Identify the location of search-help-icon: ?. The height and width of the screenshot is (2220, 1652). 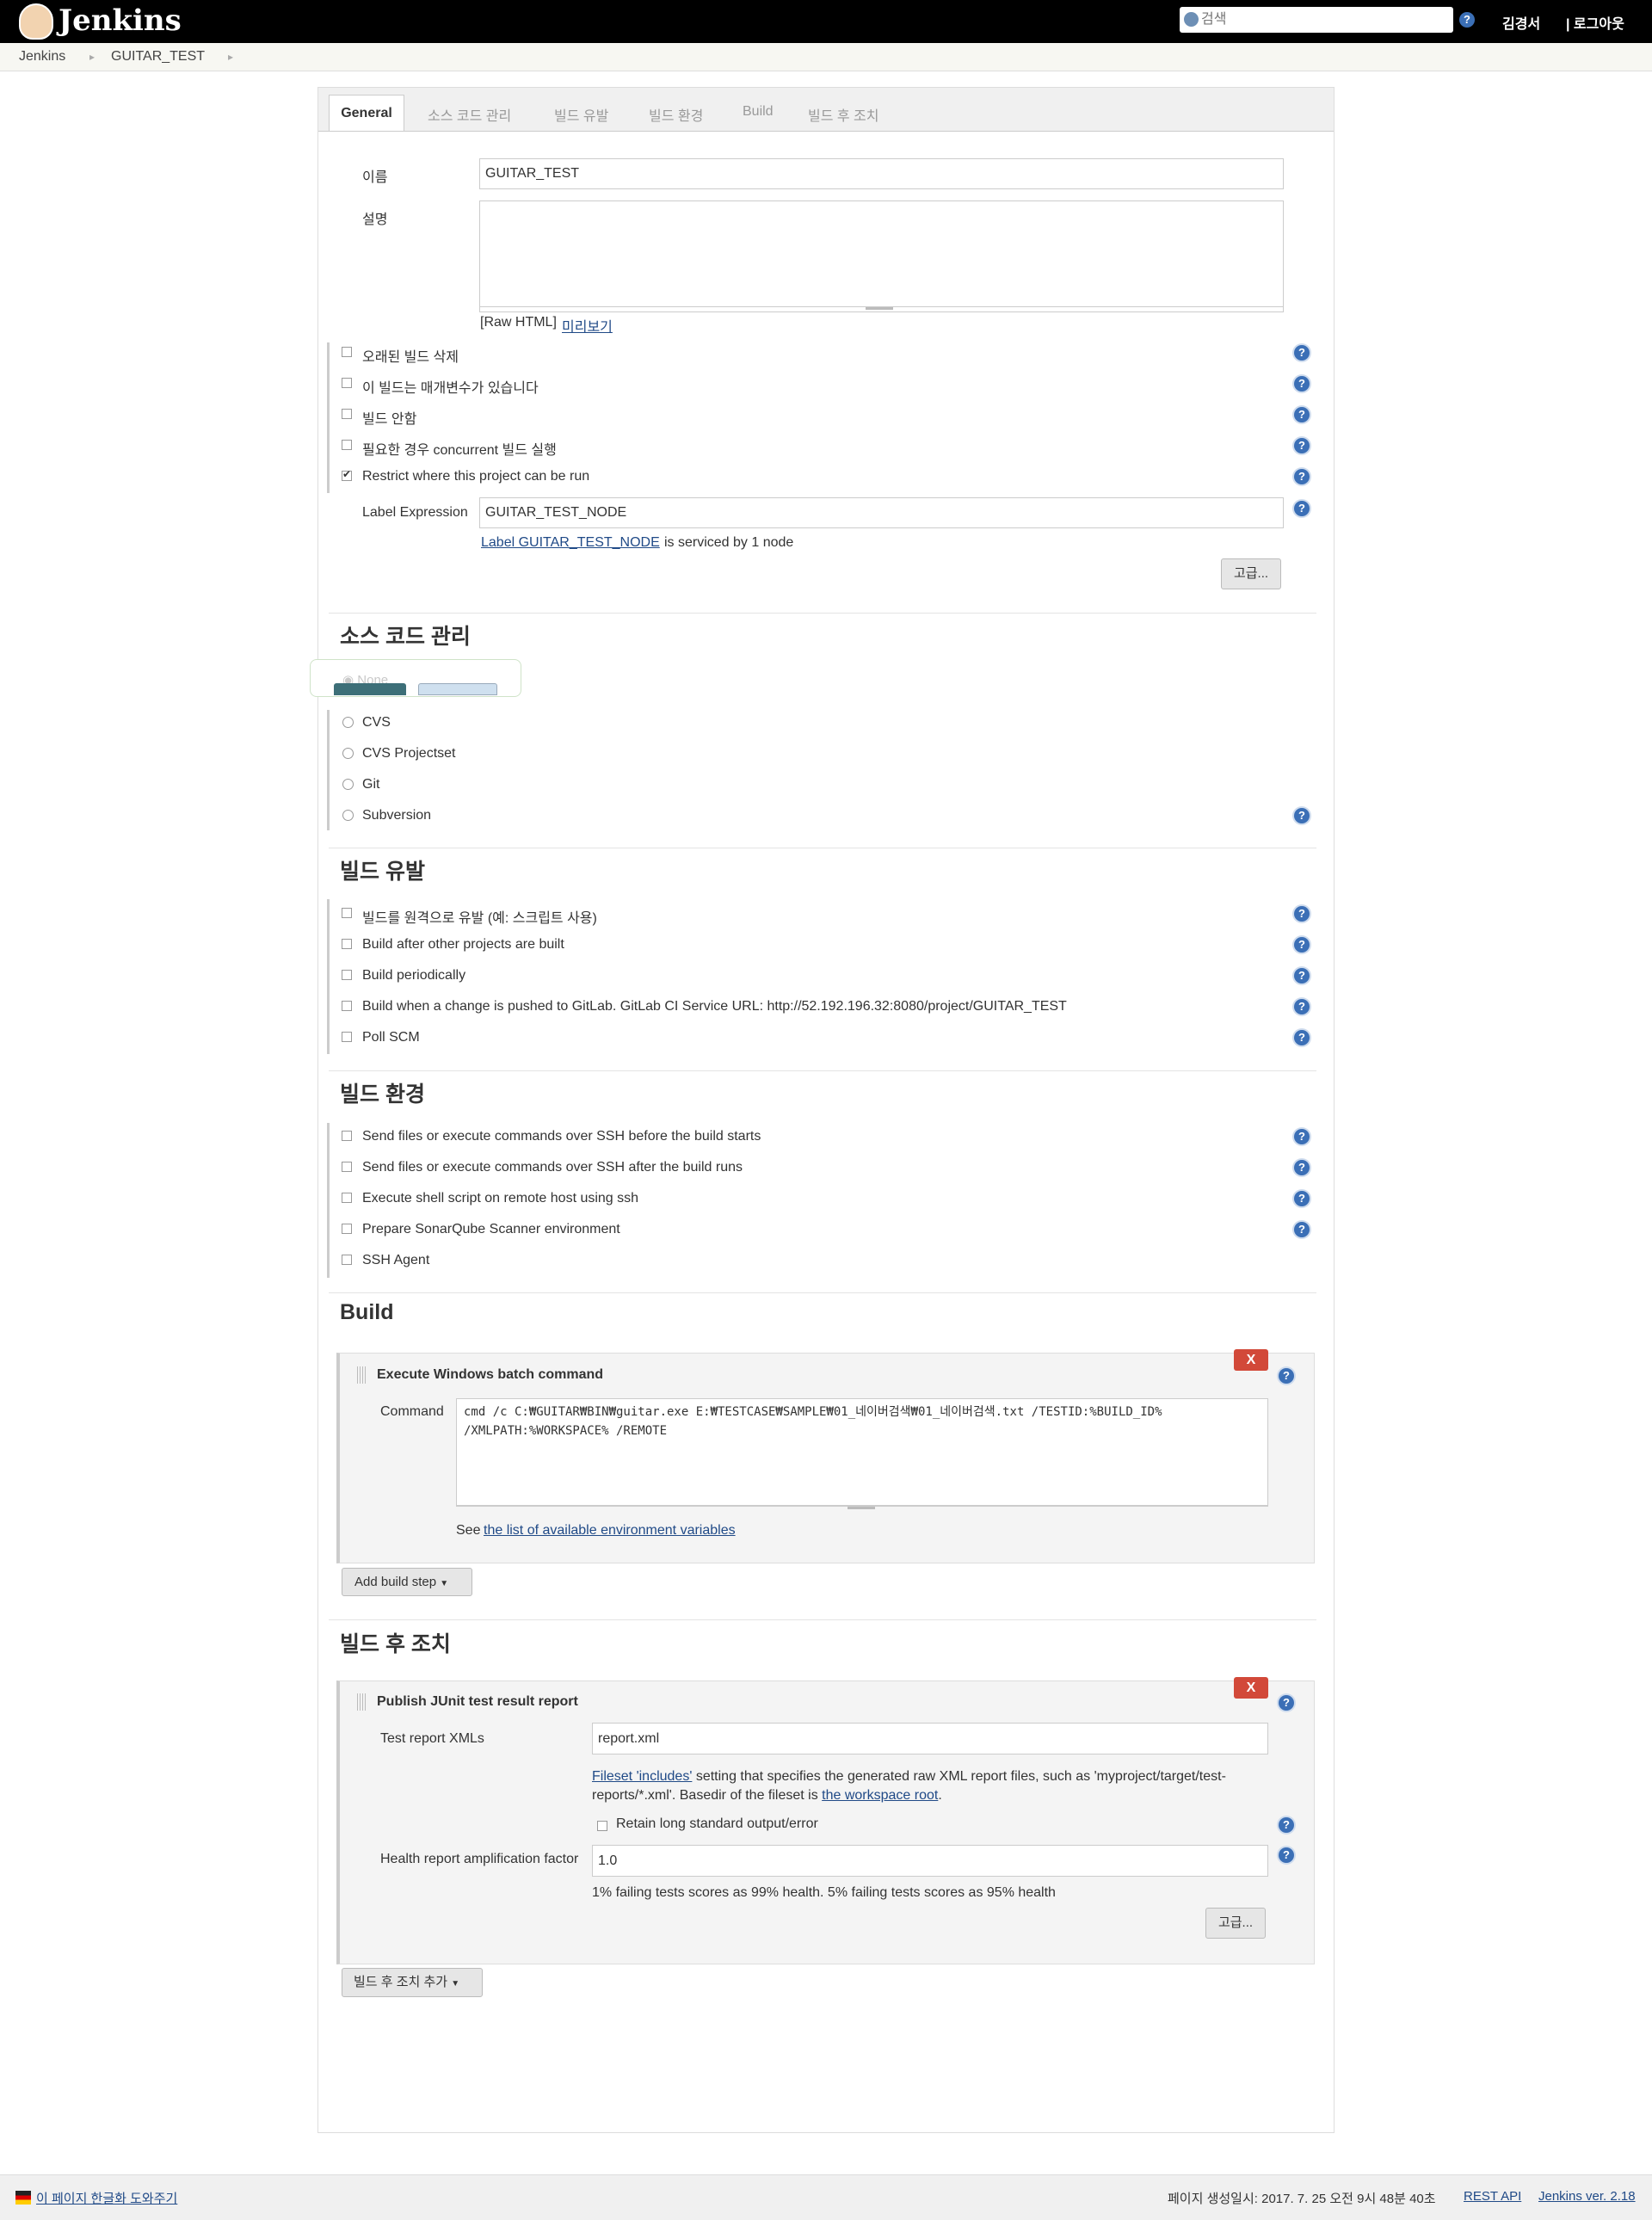
(1467, 20).